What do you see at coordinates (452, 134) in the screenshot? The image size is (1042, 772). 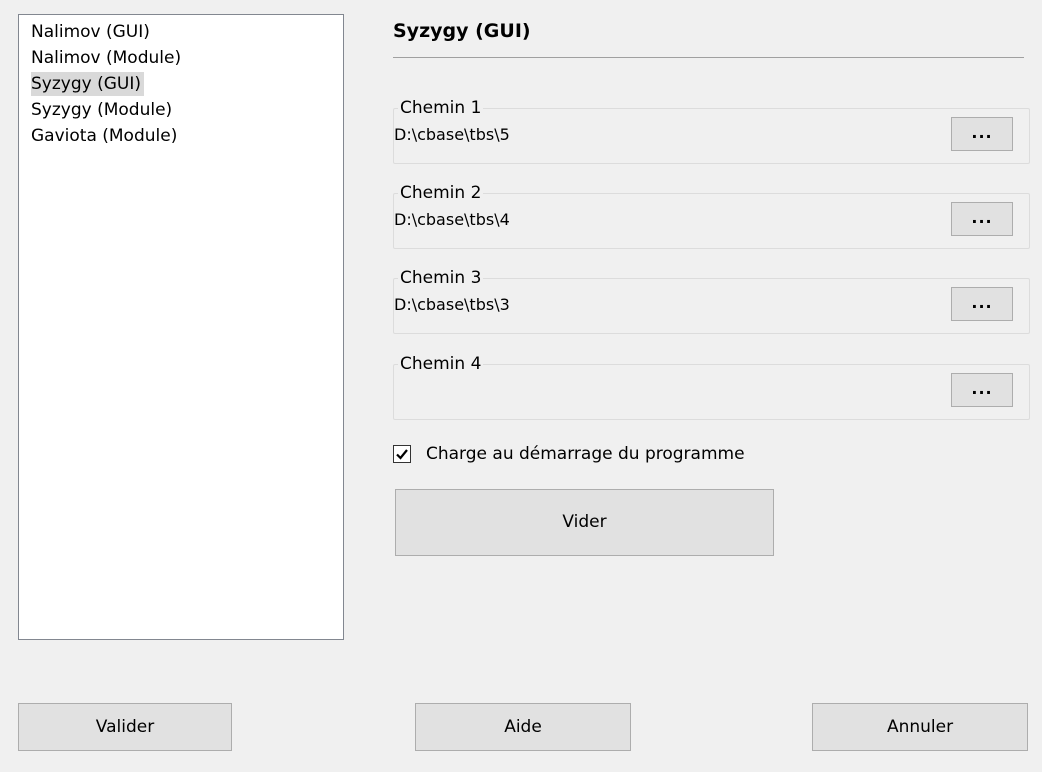 I see `path-value-1: D:\cbase\tbs\5` at bounding box center [452, 134].